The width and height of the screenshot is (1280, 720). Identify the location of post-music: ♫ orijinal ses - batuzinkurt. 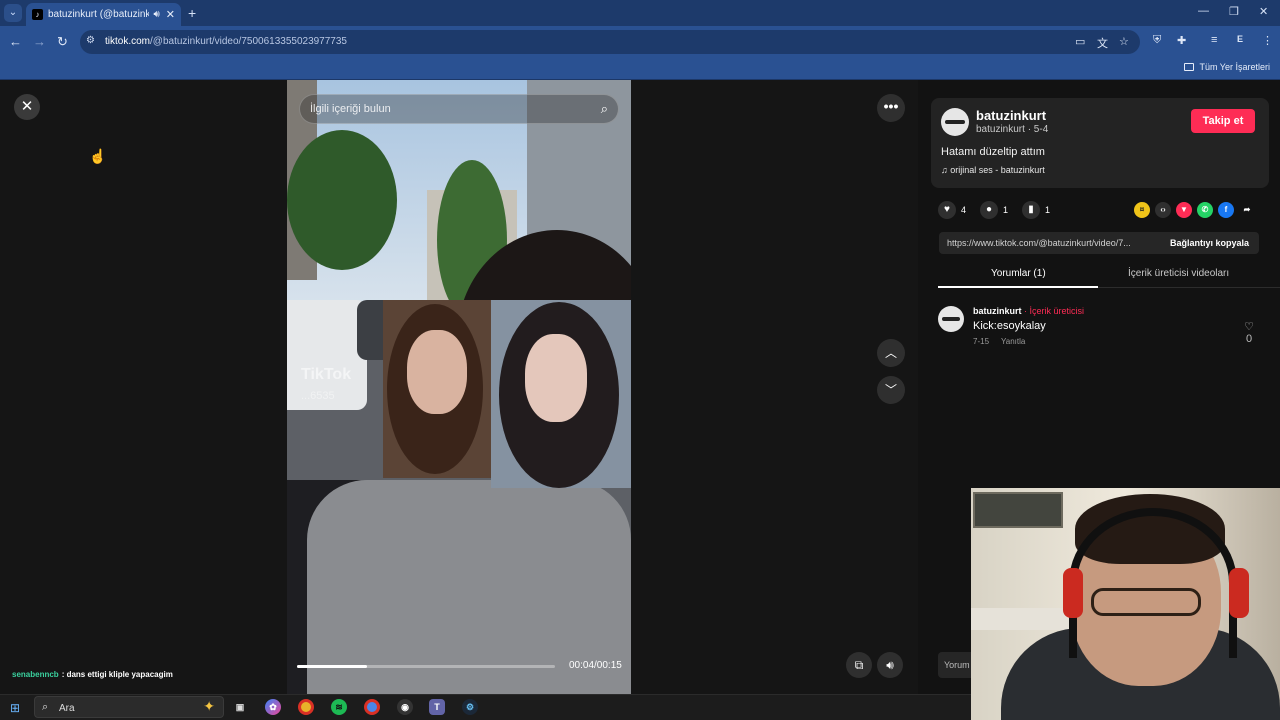
(993, 170).